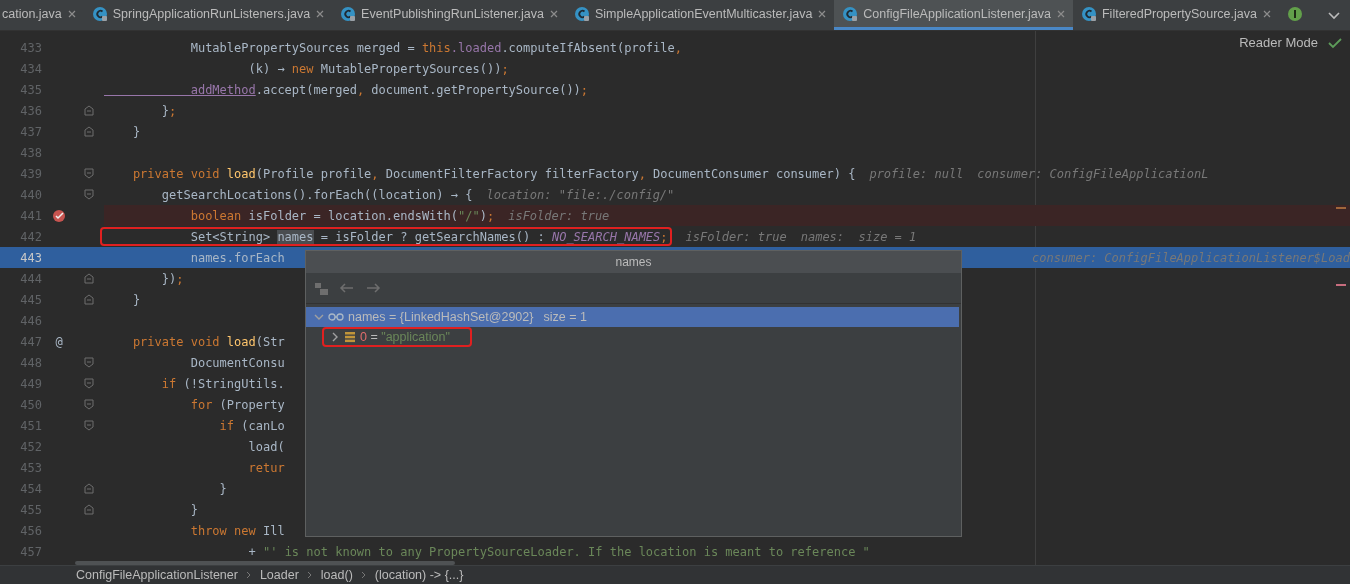 The image size is (1350, 584). Describe the element at coordinates (493, 173) in the screenshot. I see `code-text: private void load(Profile profile, DocumentFilterFactory filterFactory, DocumentConsumer consumer) {` at that location.